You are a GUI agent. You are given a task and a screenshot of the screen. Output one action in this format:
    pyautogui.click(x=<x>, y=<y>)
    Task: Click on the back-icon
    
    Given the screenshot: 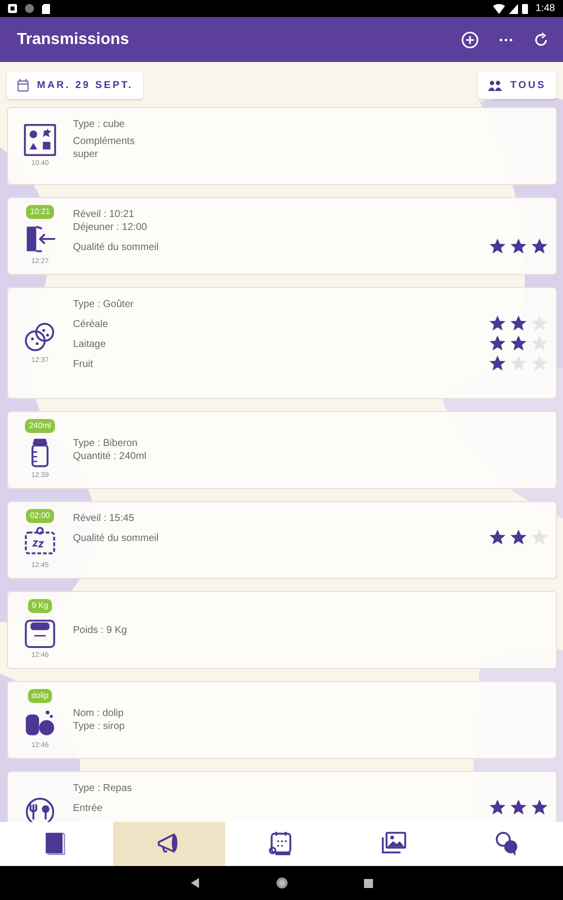 What is the action you would take?
    pyautogui.click(x=195, y=883)
    